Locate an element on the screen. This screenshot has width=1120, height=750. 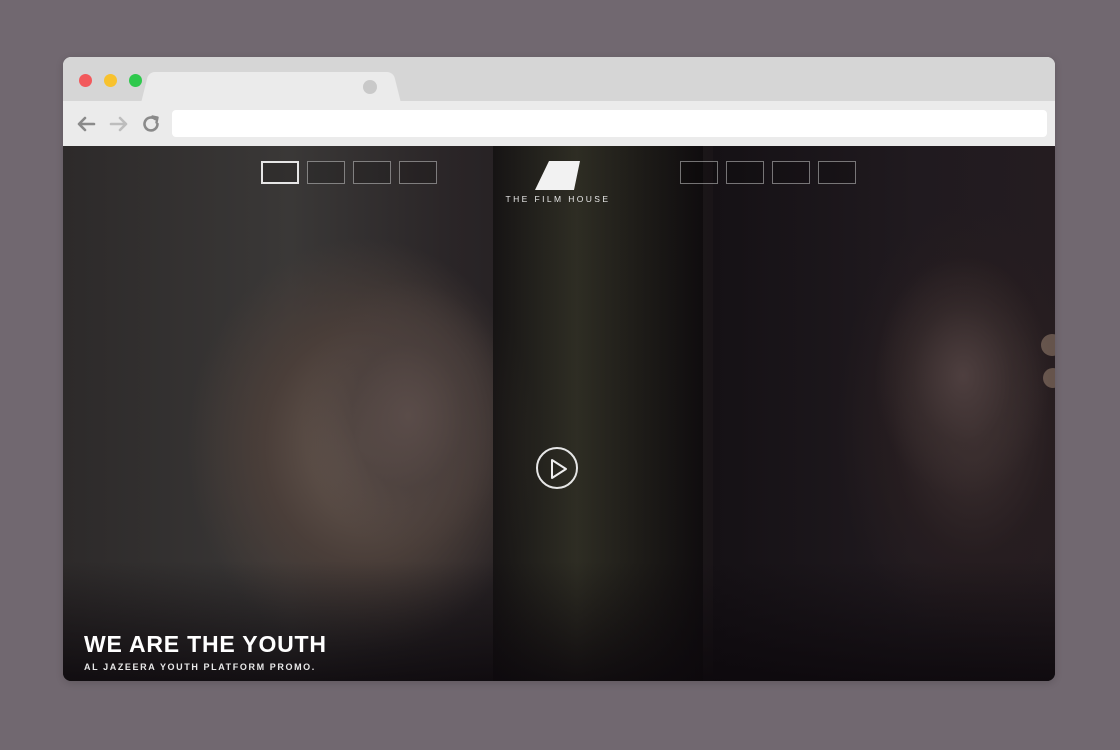
zoom-window-button is located at coordinates (135, 80).